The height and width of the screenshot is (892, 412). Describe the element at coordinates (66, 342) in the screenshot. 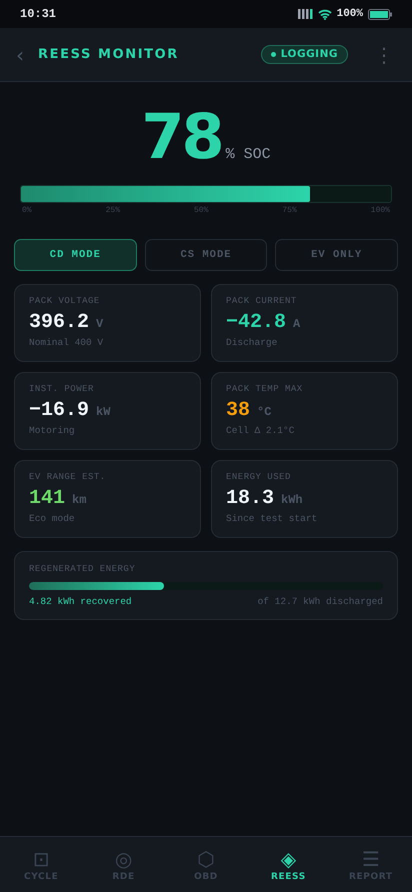

I see `metric-note: Nominal 400 V` at that location.